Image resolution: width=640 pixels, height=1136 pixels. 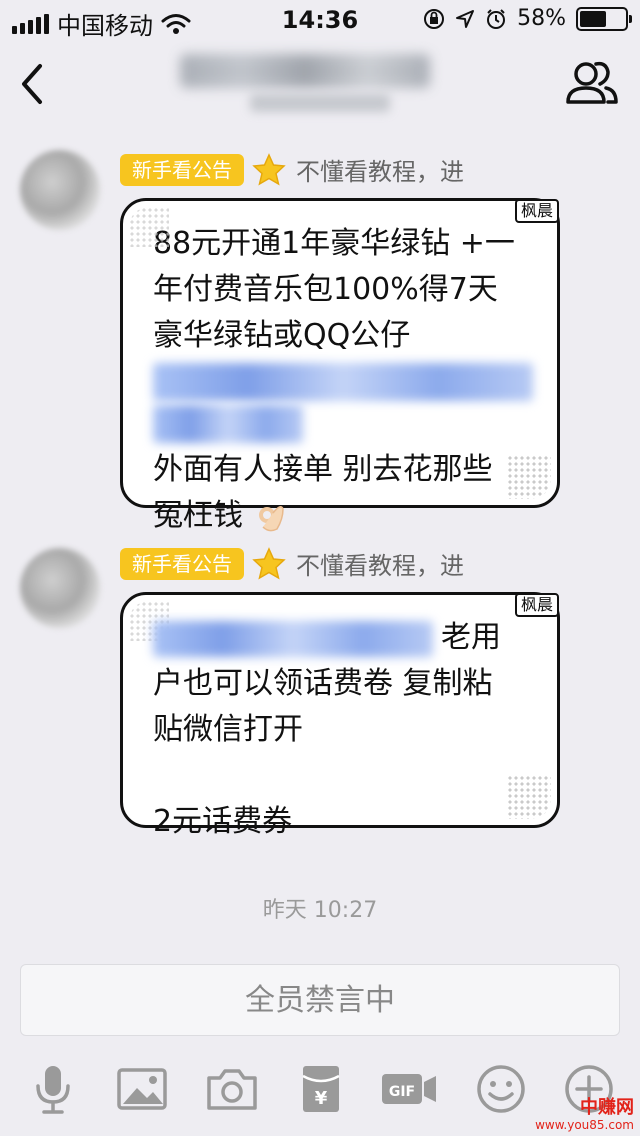 What do you see at coordinates (320, 910) in the screenshot?
I see `message-timestamp: 昨天 10:27` at bounding box center [320, 910].